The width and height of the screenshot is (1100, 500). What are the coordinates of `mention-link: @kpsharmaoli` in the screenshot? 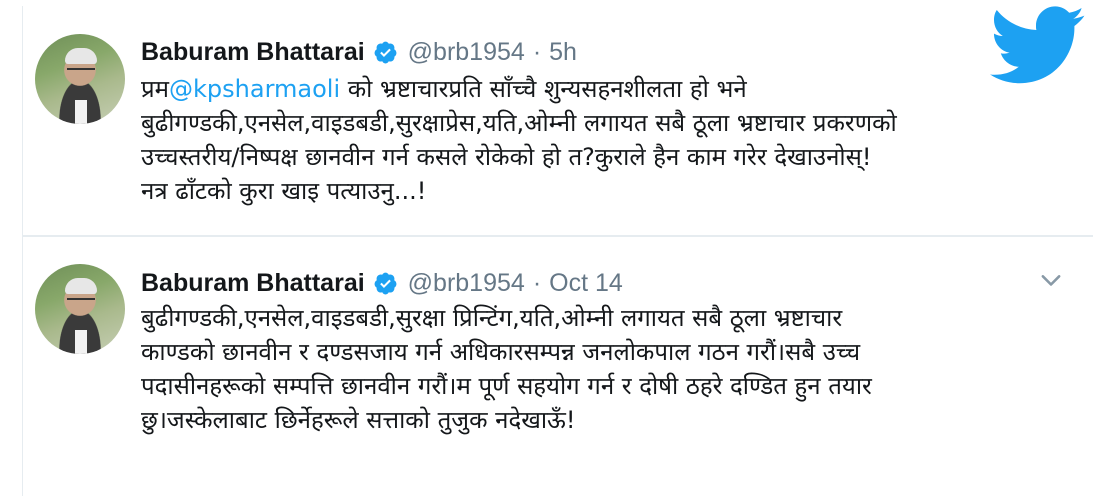 It's located at (254, 89).